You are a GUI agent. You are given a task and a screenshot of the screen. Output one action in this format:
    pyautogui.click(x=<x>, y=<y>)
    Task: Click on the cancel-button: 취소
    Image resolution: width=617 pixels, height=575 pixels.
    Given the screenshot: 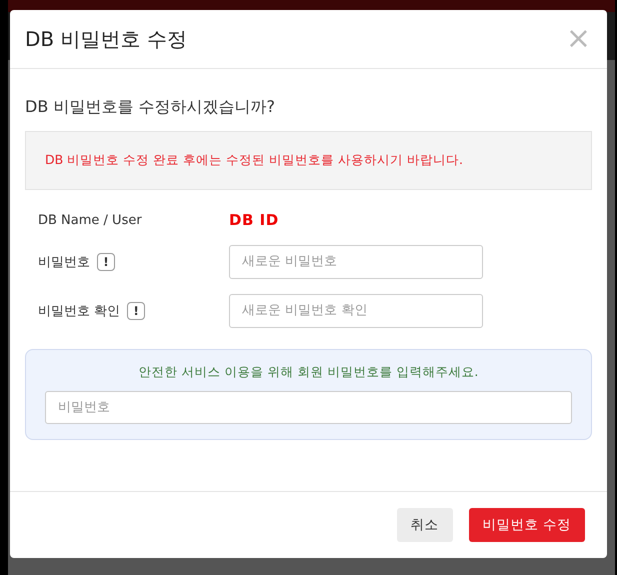 What is the action you would take?
    pyautogui.click(x=424, y=525)
    